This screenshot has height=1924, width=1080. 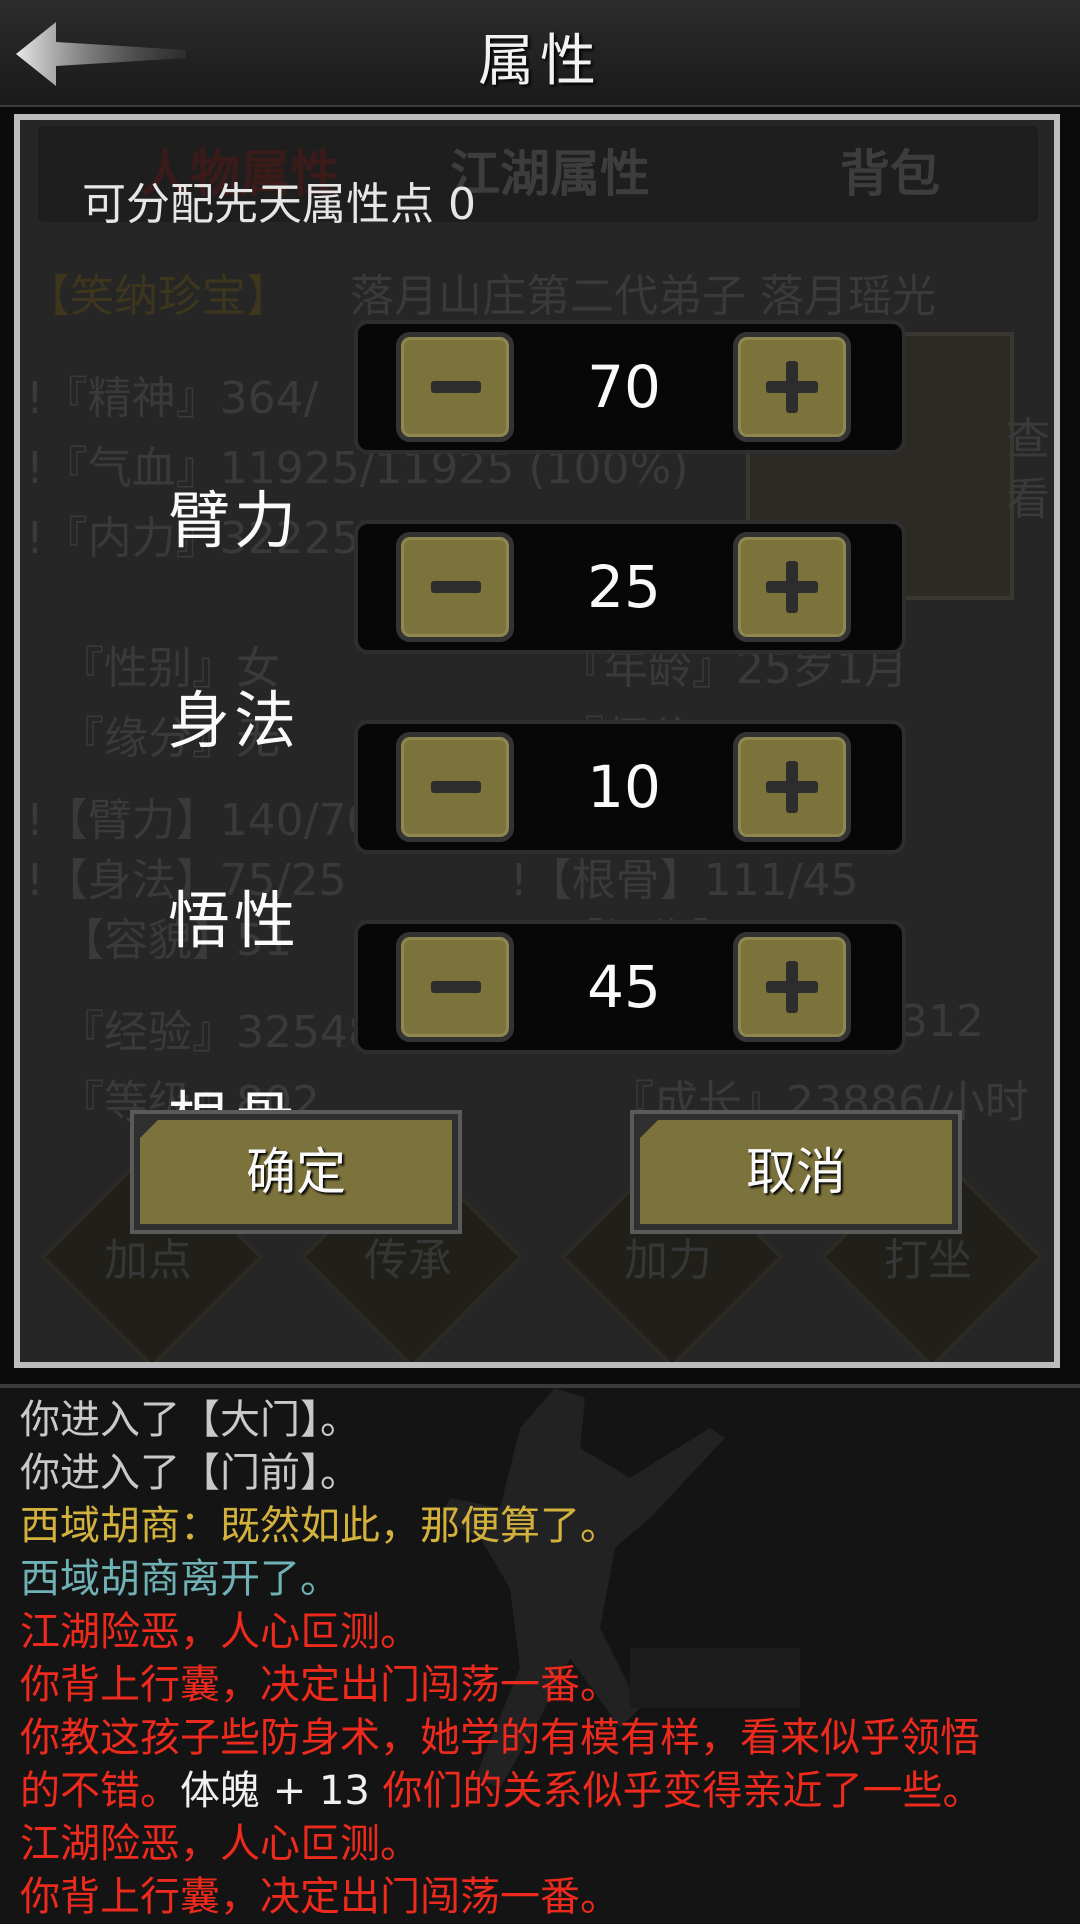 I want to click on strength-stepper: 70, so click(x=630, y=387).